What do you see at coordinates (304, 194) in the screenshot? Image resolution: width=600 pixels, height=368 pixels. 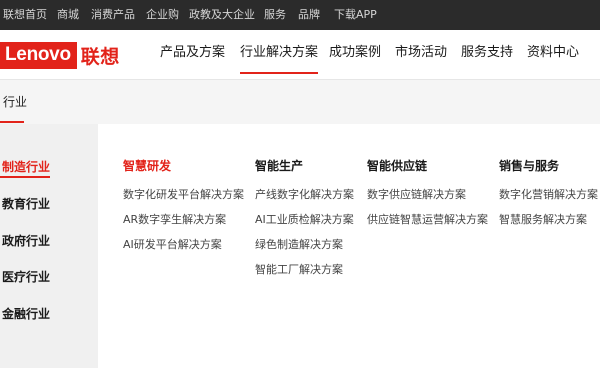 I see `solution-link: 产线数字化解决方案` at bounding box center [304, 194].